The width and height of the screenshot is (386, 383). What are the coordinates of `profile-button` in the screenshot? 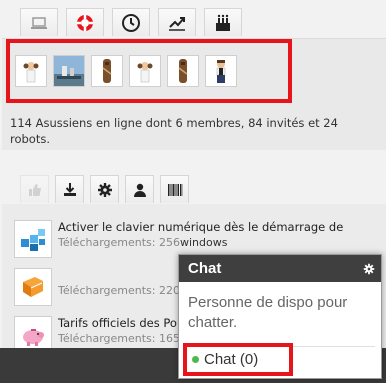 It's located at (139, 189).